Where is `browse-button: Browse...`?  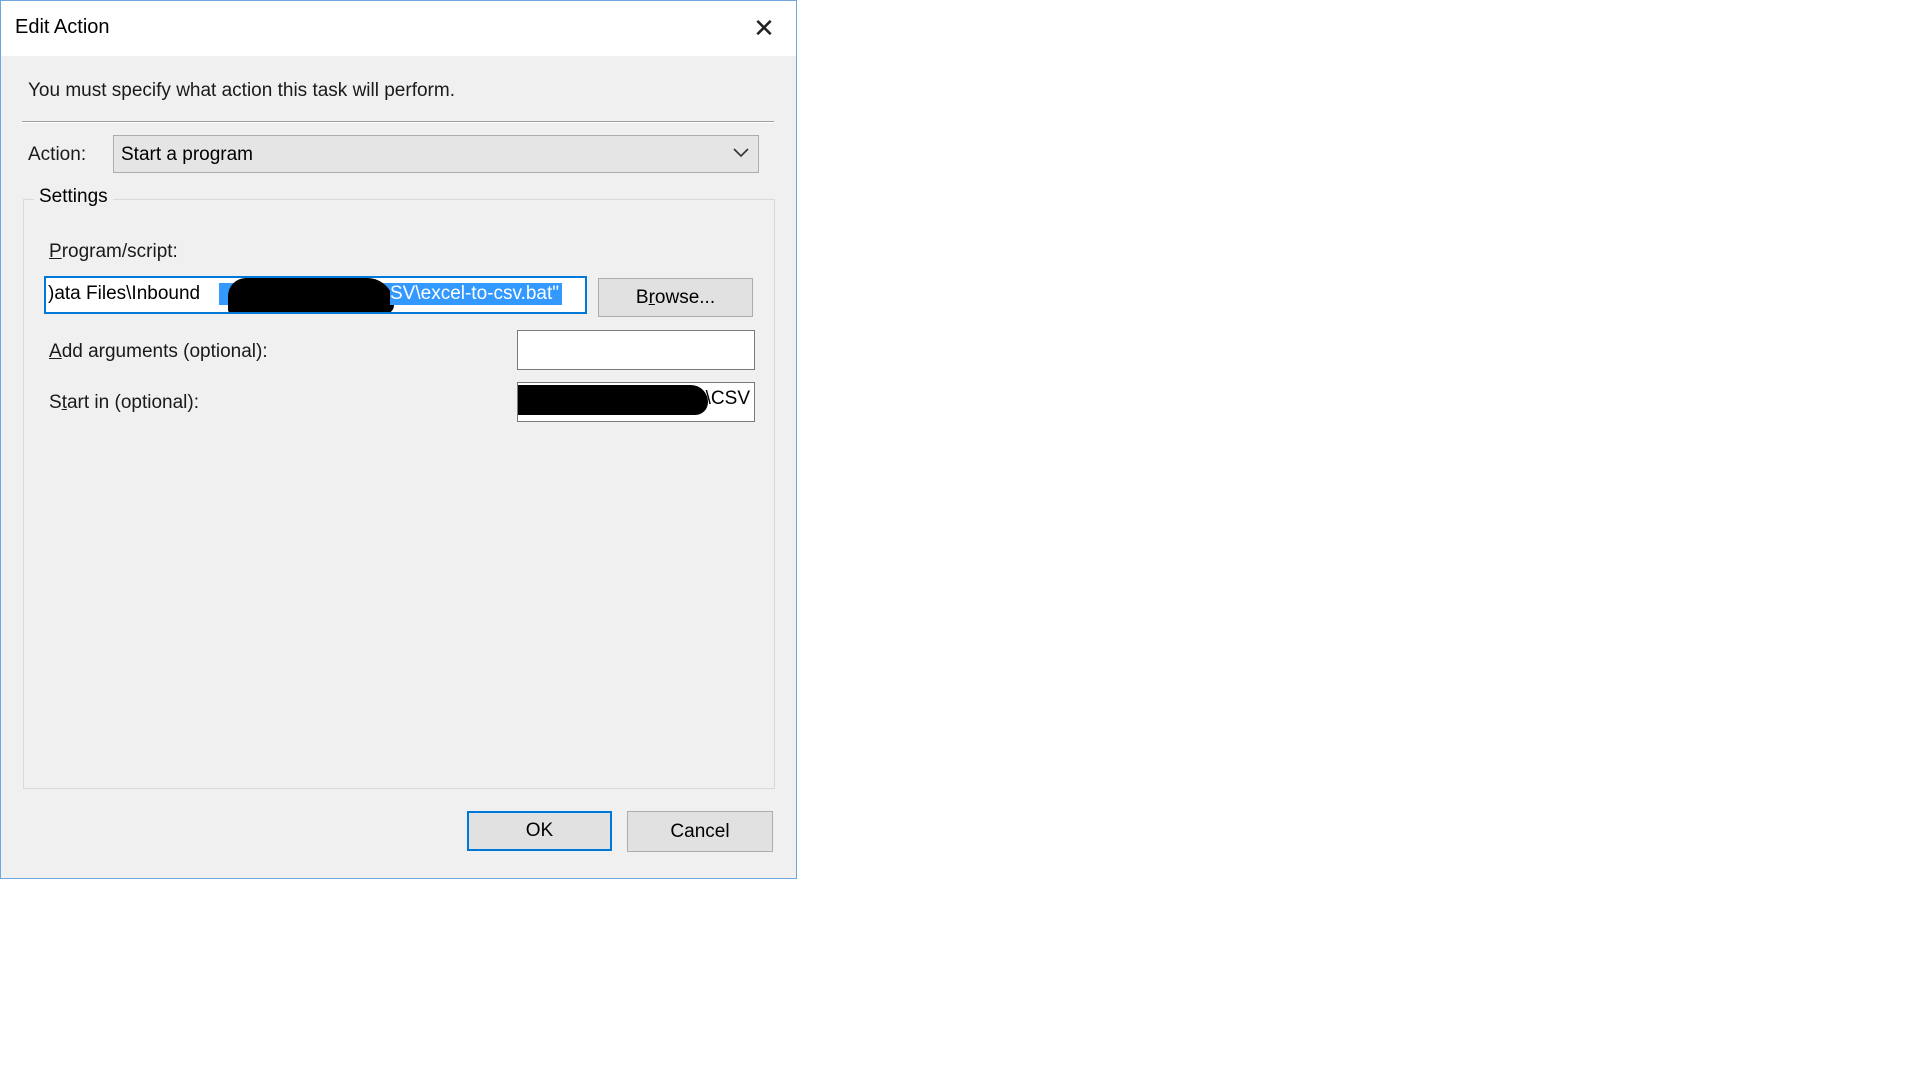 browse-button: Browse... is located at coordinates (675, 297).